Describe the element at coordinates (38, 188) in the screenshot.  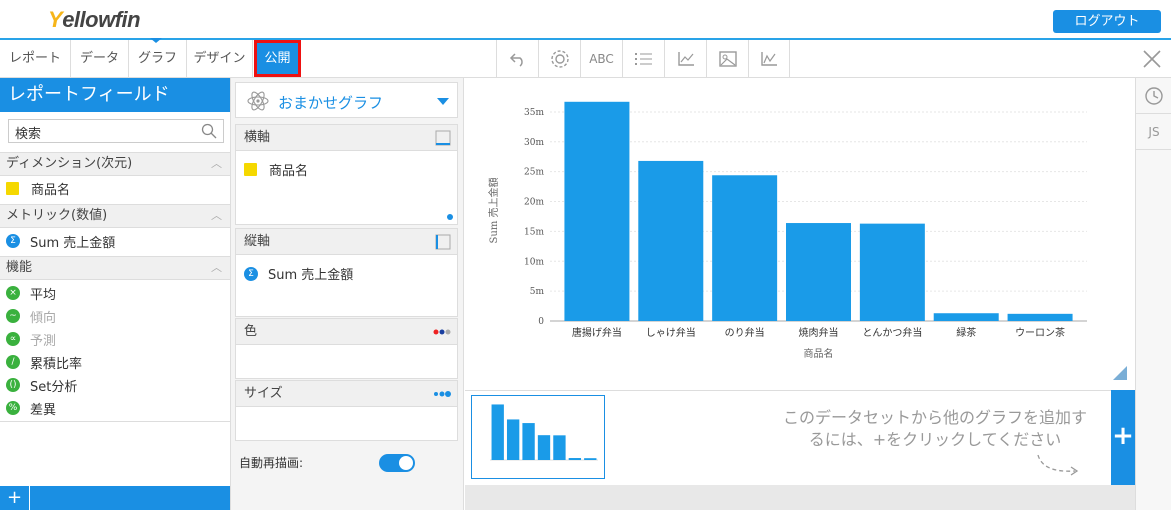
I see `field-item-product-name: 商品名` at that location.